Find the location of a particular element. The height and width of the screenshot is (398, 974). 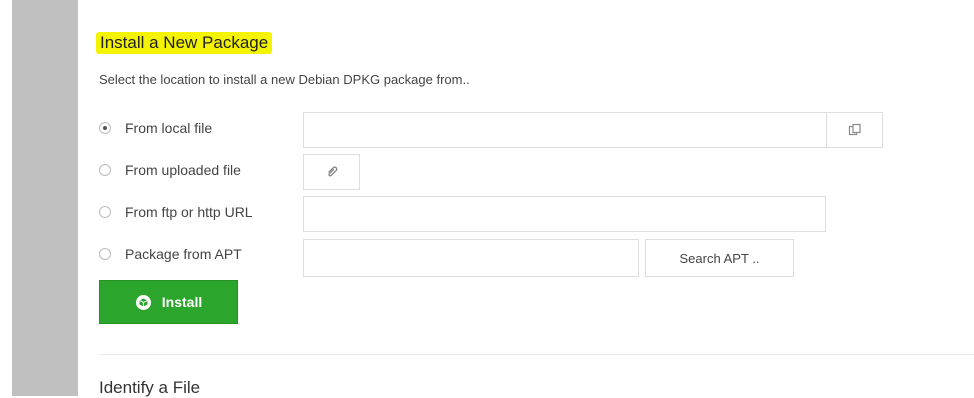

upload-file-button is located at coordinates (331, 172).